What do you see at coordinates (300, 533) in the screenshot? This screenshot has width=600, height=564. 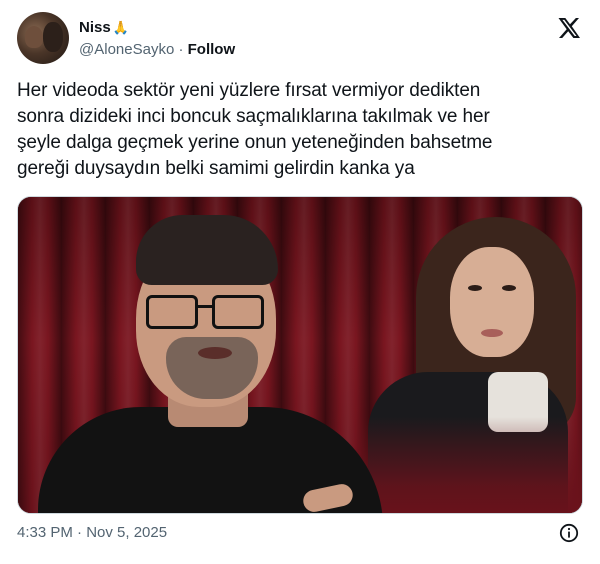 I see `tweet-footer: 4:33 PM · Nov 5, 2025` at bounding box center [300, 533].